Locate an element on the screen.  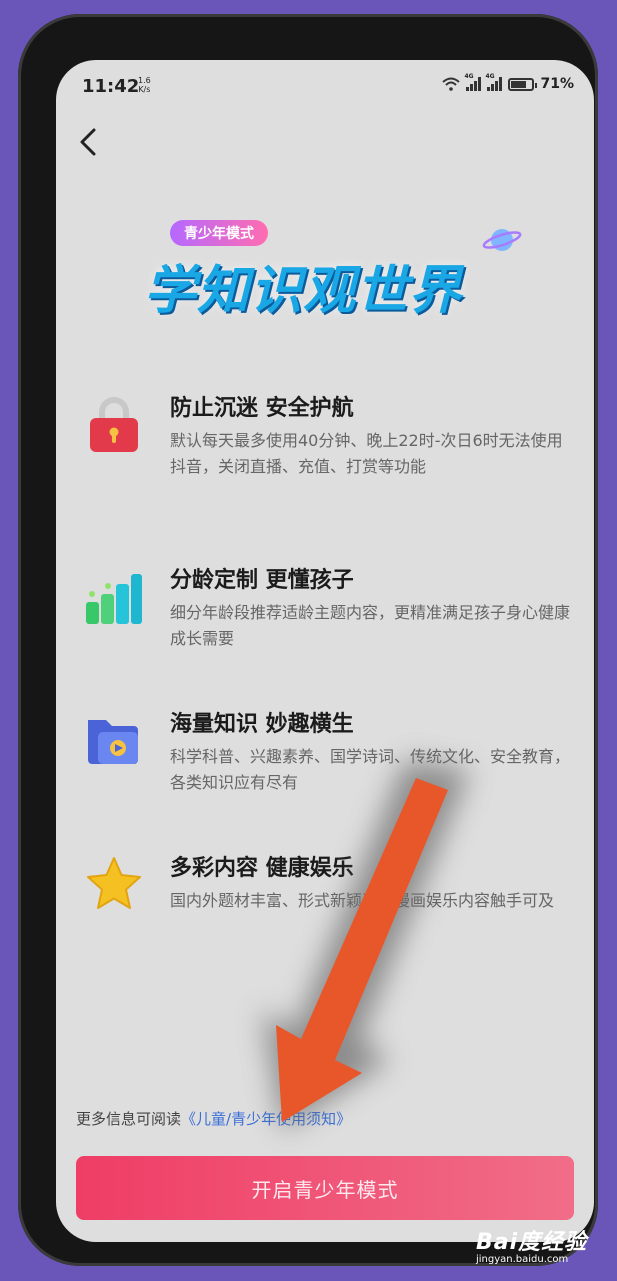
planet-icon is located at coordinates (502, 240).